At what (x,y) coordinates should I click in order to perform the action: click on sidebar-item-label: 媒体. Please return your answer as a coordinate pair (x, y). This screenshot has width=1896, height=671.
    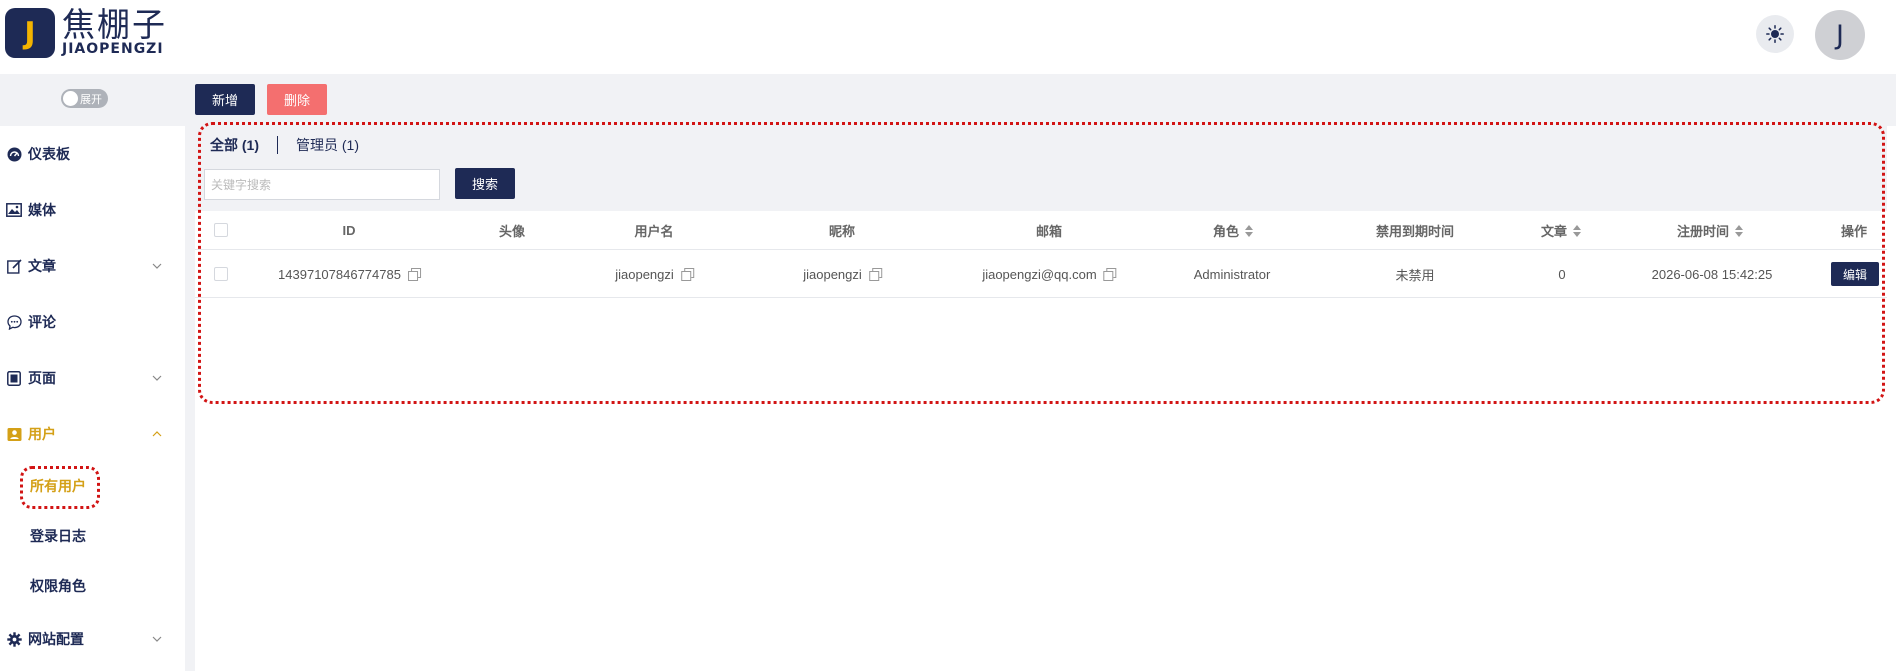
    Looking at the image, I should click on (42, 210).